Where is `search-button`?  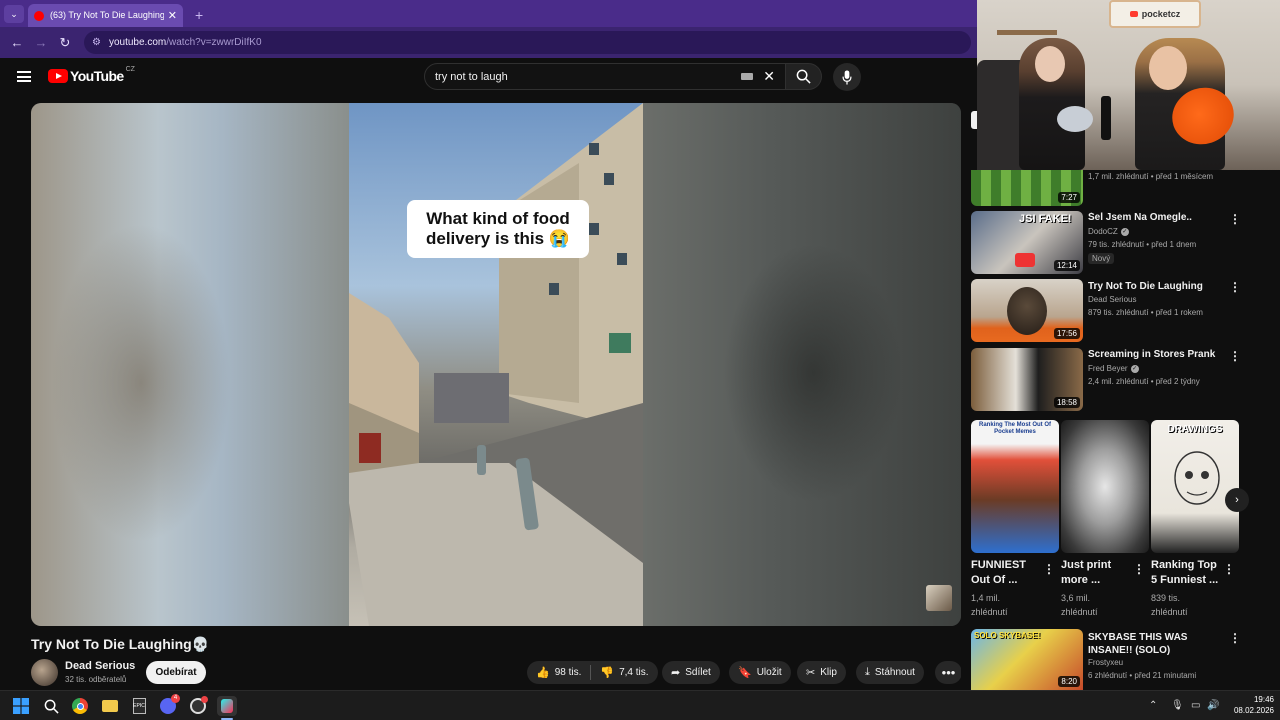
search-button is located at coordinates (804, 76).